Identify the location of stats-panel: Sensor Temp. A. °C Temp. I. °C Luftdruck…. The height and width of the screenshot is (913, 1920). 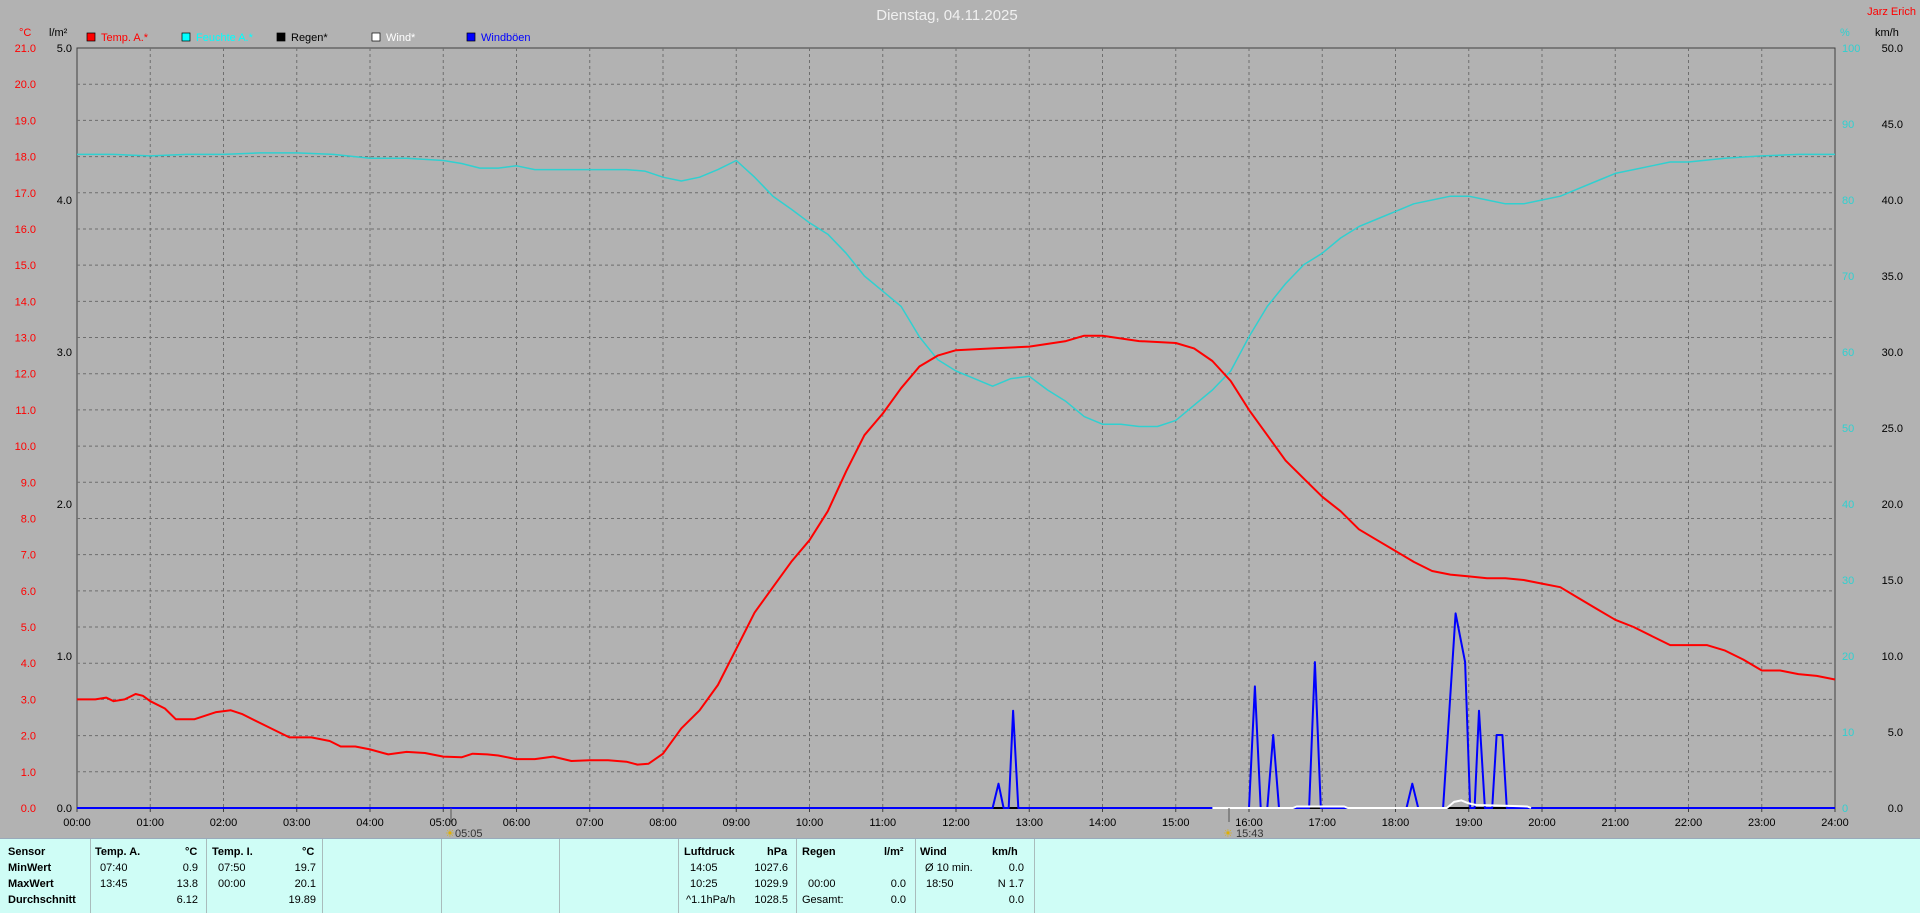
(960, 875).